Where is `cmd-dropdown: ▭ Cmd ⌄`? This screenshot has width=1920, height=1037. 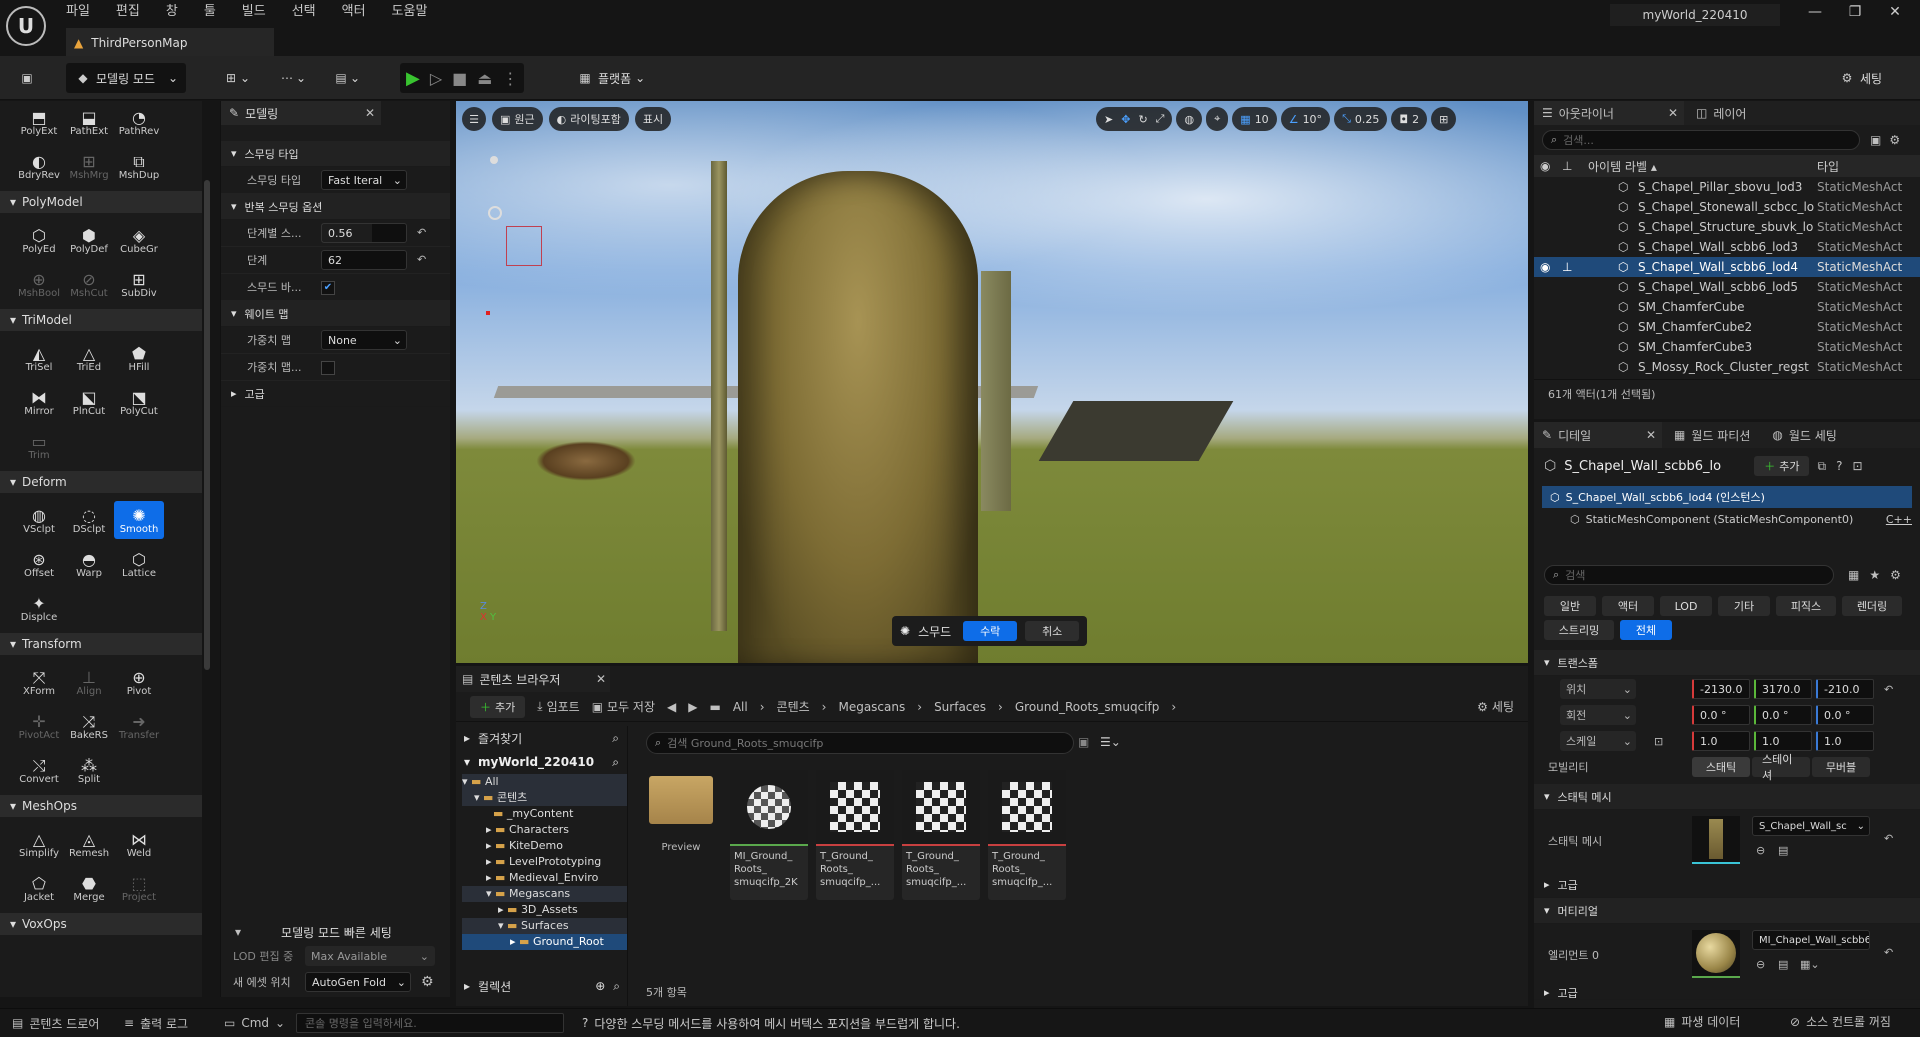 cmd-dropdown: ▭ Cmd ⌄ is located at coordinates (248, 1023).